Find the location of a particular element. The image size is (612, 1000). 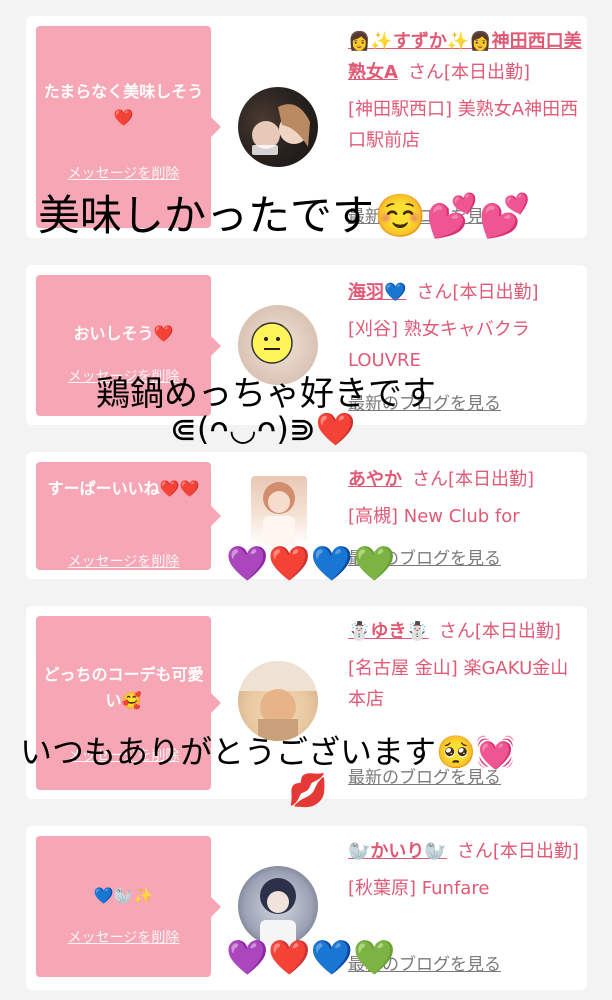

cast-name-link: 🦭かいり🦭 is located at coordinates (397, 851).